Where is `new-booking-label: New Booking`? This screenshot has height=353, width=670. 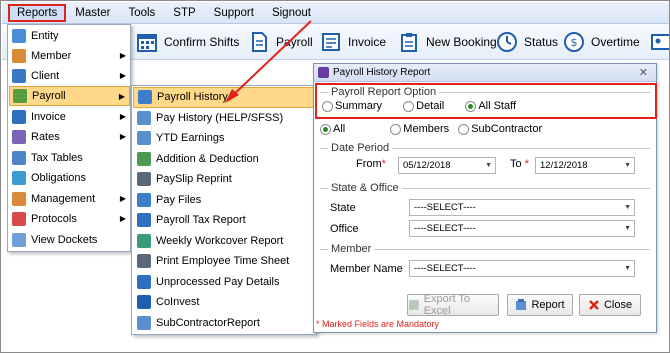
new-booking-label: New Booking is located at coordinates (461, 42).